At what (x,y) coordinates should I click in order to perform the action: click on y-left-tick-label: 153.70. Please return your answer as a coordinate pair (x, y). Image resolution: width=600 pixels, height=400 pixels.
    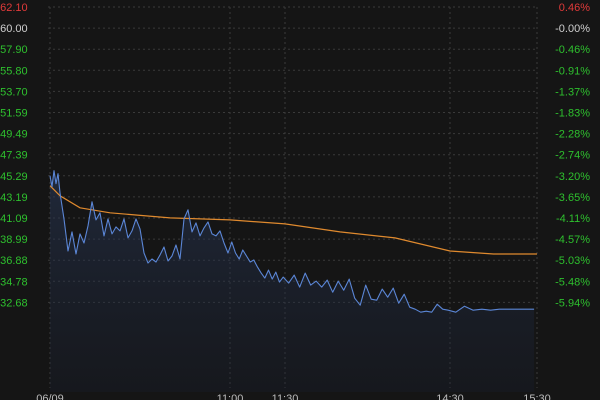
    Looking at the image, I should click on (14, 92).